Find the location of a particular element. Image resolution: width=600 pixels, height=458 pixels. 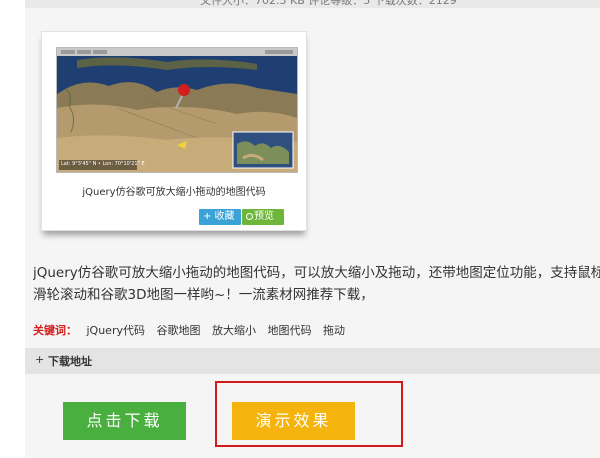

keywords-label: 关键词： is located at coordinates (55, 330).